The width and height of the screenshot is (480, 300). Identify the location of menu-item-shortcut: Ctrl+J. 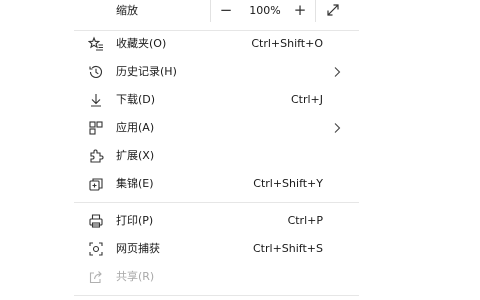
(306, 99).